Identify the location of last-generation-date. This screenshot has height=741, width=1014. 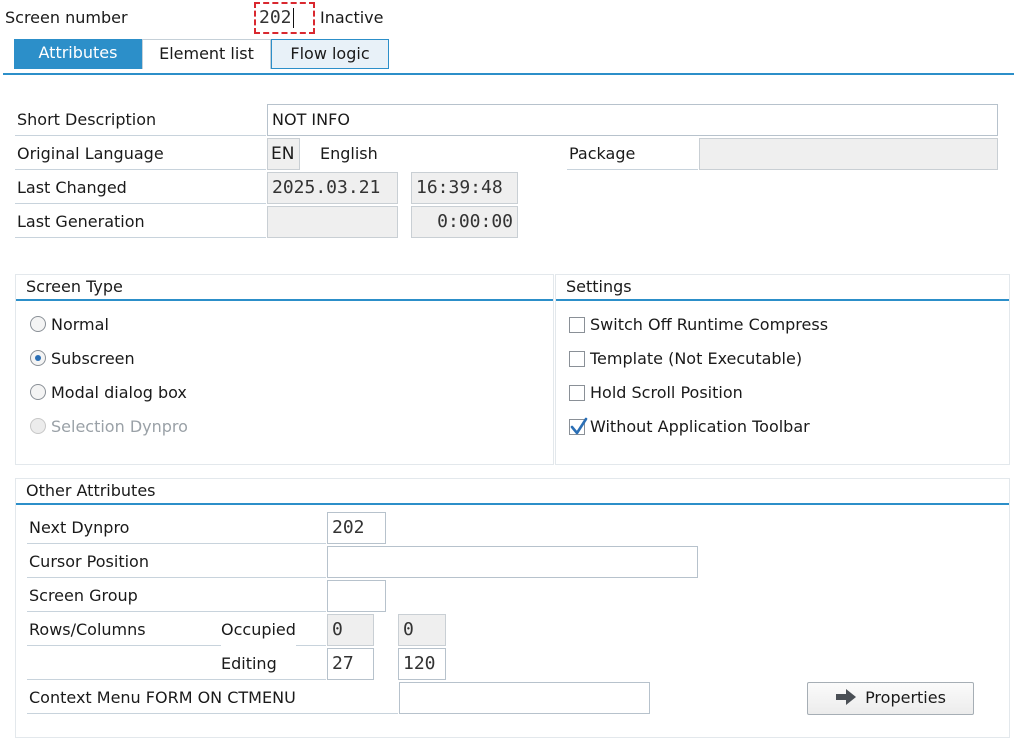
(332, 222).